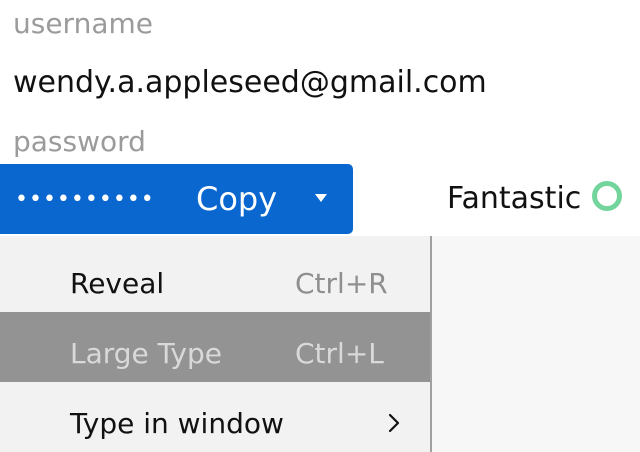 The image size is (640, 452). Describe the element at coordinates (85, 199) in the screenshot. I see `password-masked-value: ••••••••••` at that location.